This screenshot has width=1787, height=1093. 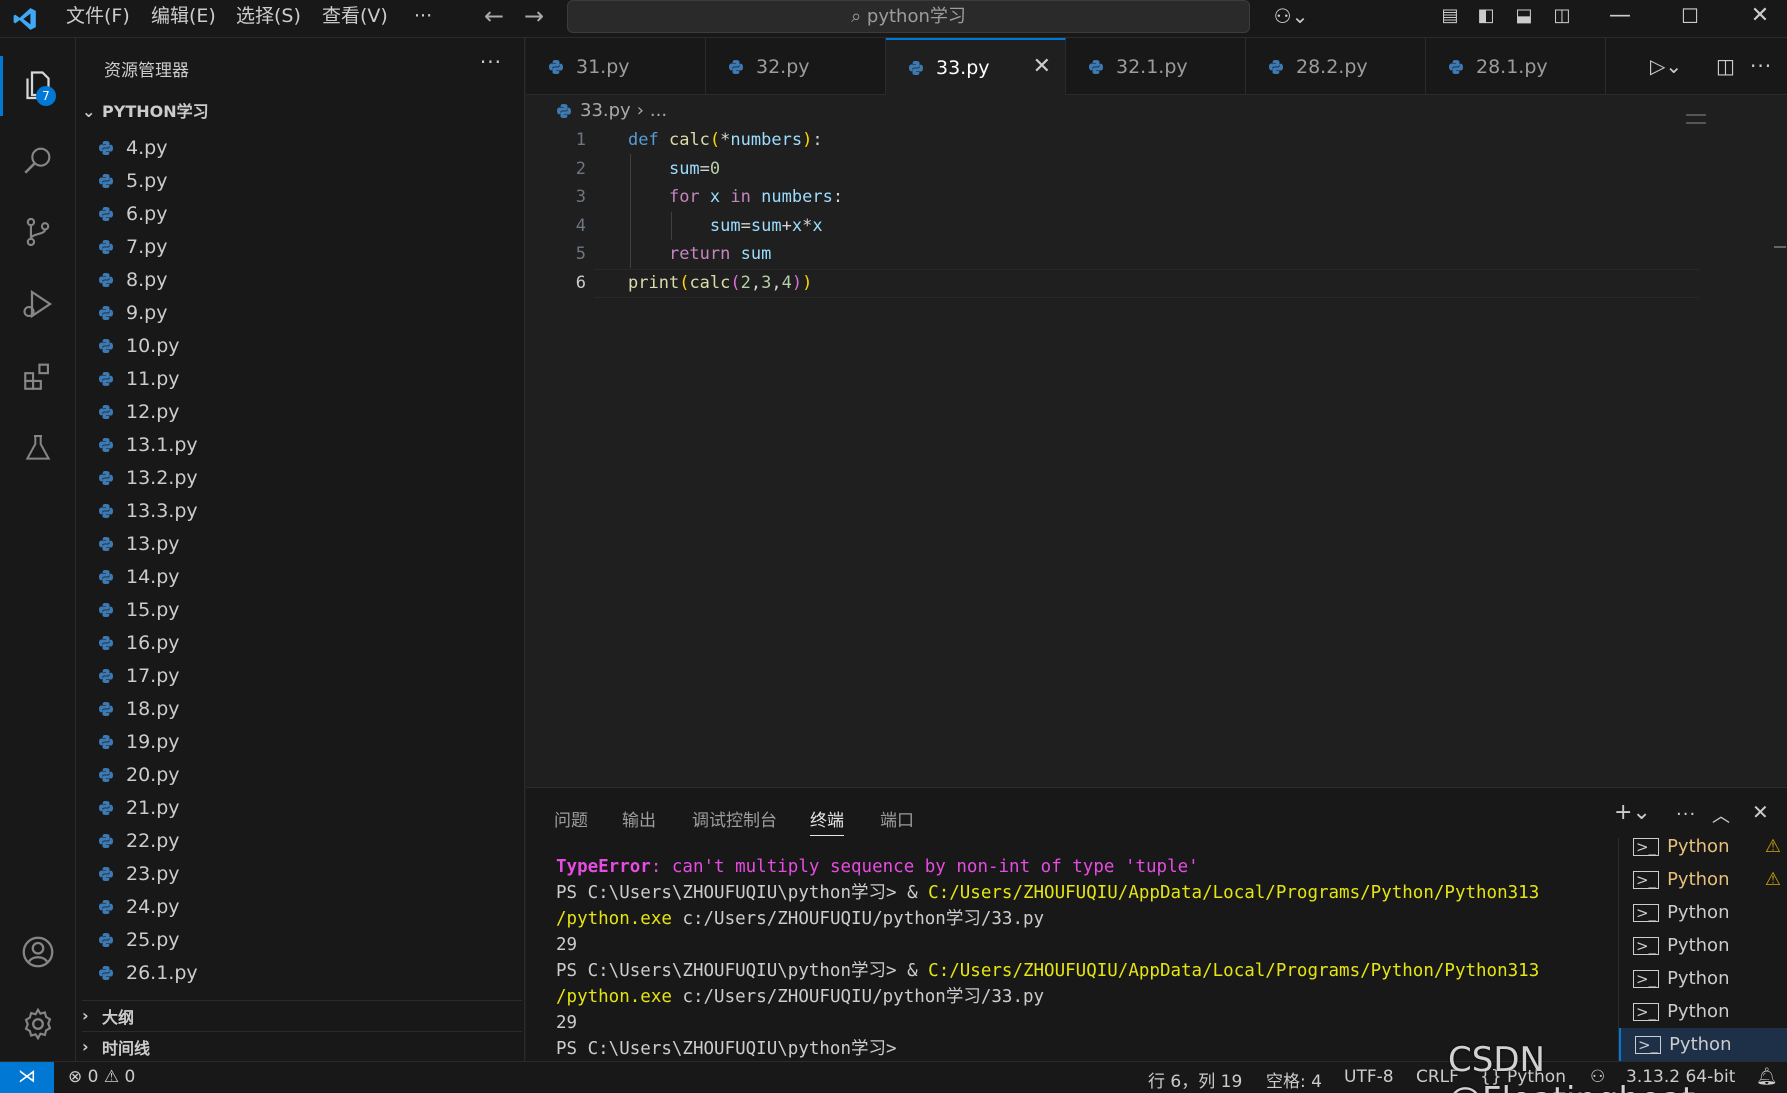 What do you see at coordinates (1156, 66) in the screenshot?
I see `editor-tab: 32.1.py` at bounding box center [1156, 66].